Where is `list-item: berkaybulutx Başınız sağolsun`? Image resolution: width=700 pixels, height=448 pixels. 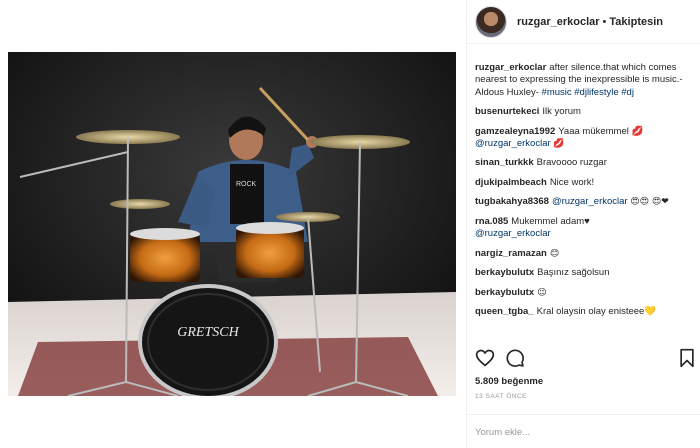 list-item: berkaybulutx Başınız sağolsun is located at coordinates (586, 273).